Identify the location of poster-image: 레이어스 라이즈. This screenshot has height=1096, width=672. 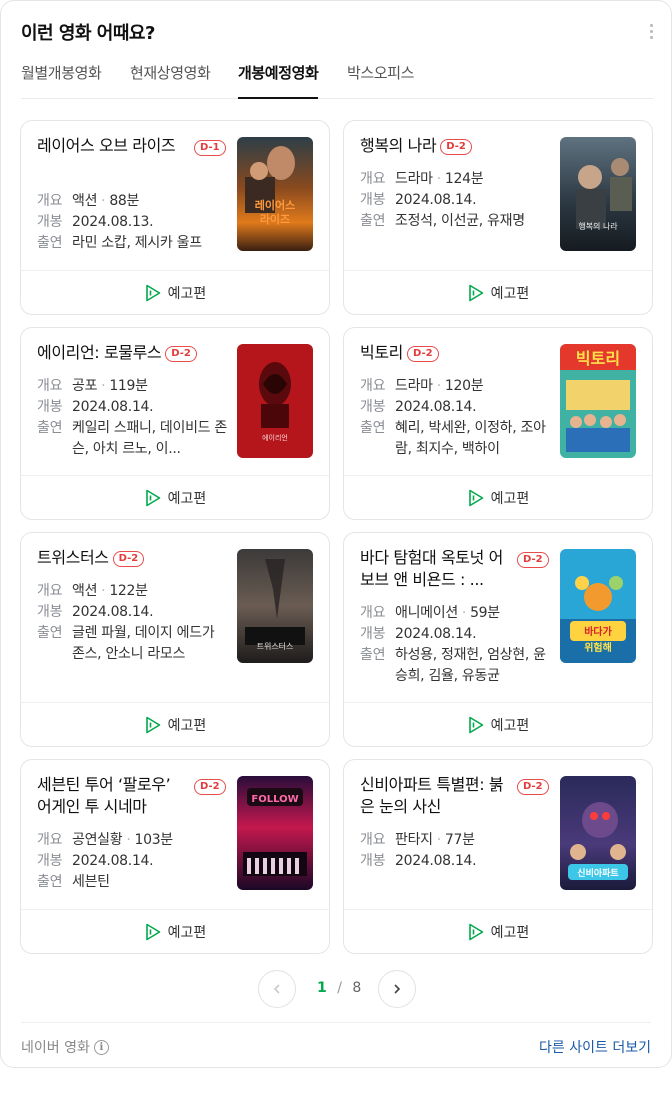
(275, 194).